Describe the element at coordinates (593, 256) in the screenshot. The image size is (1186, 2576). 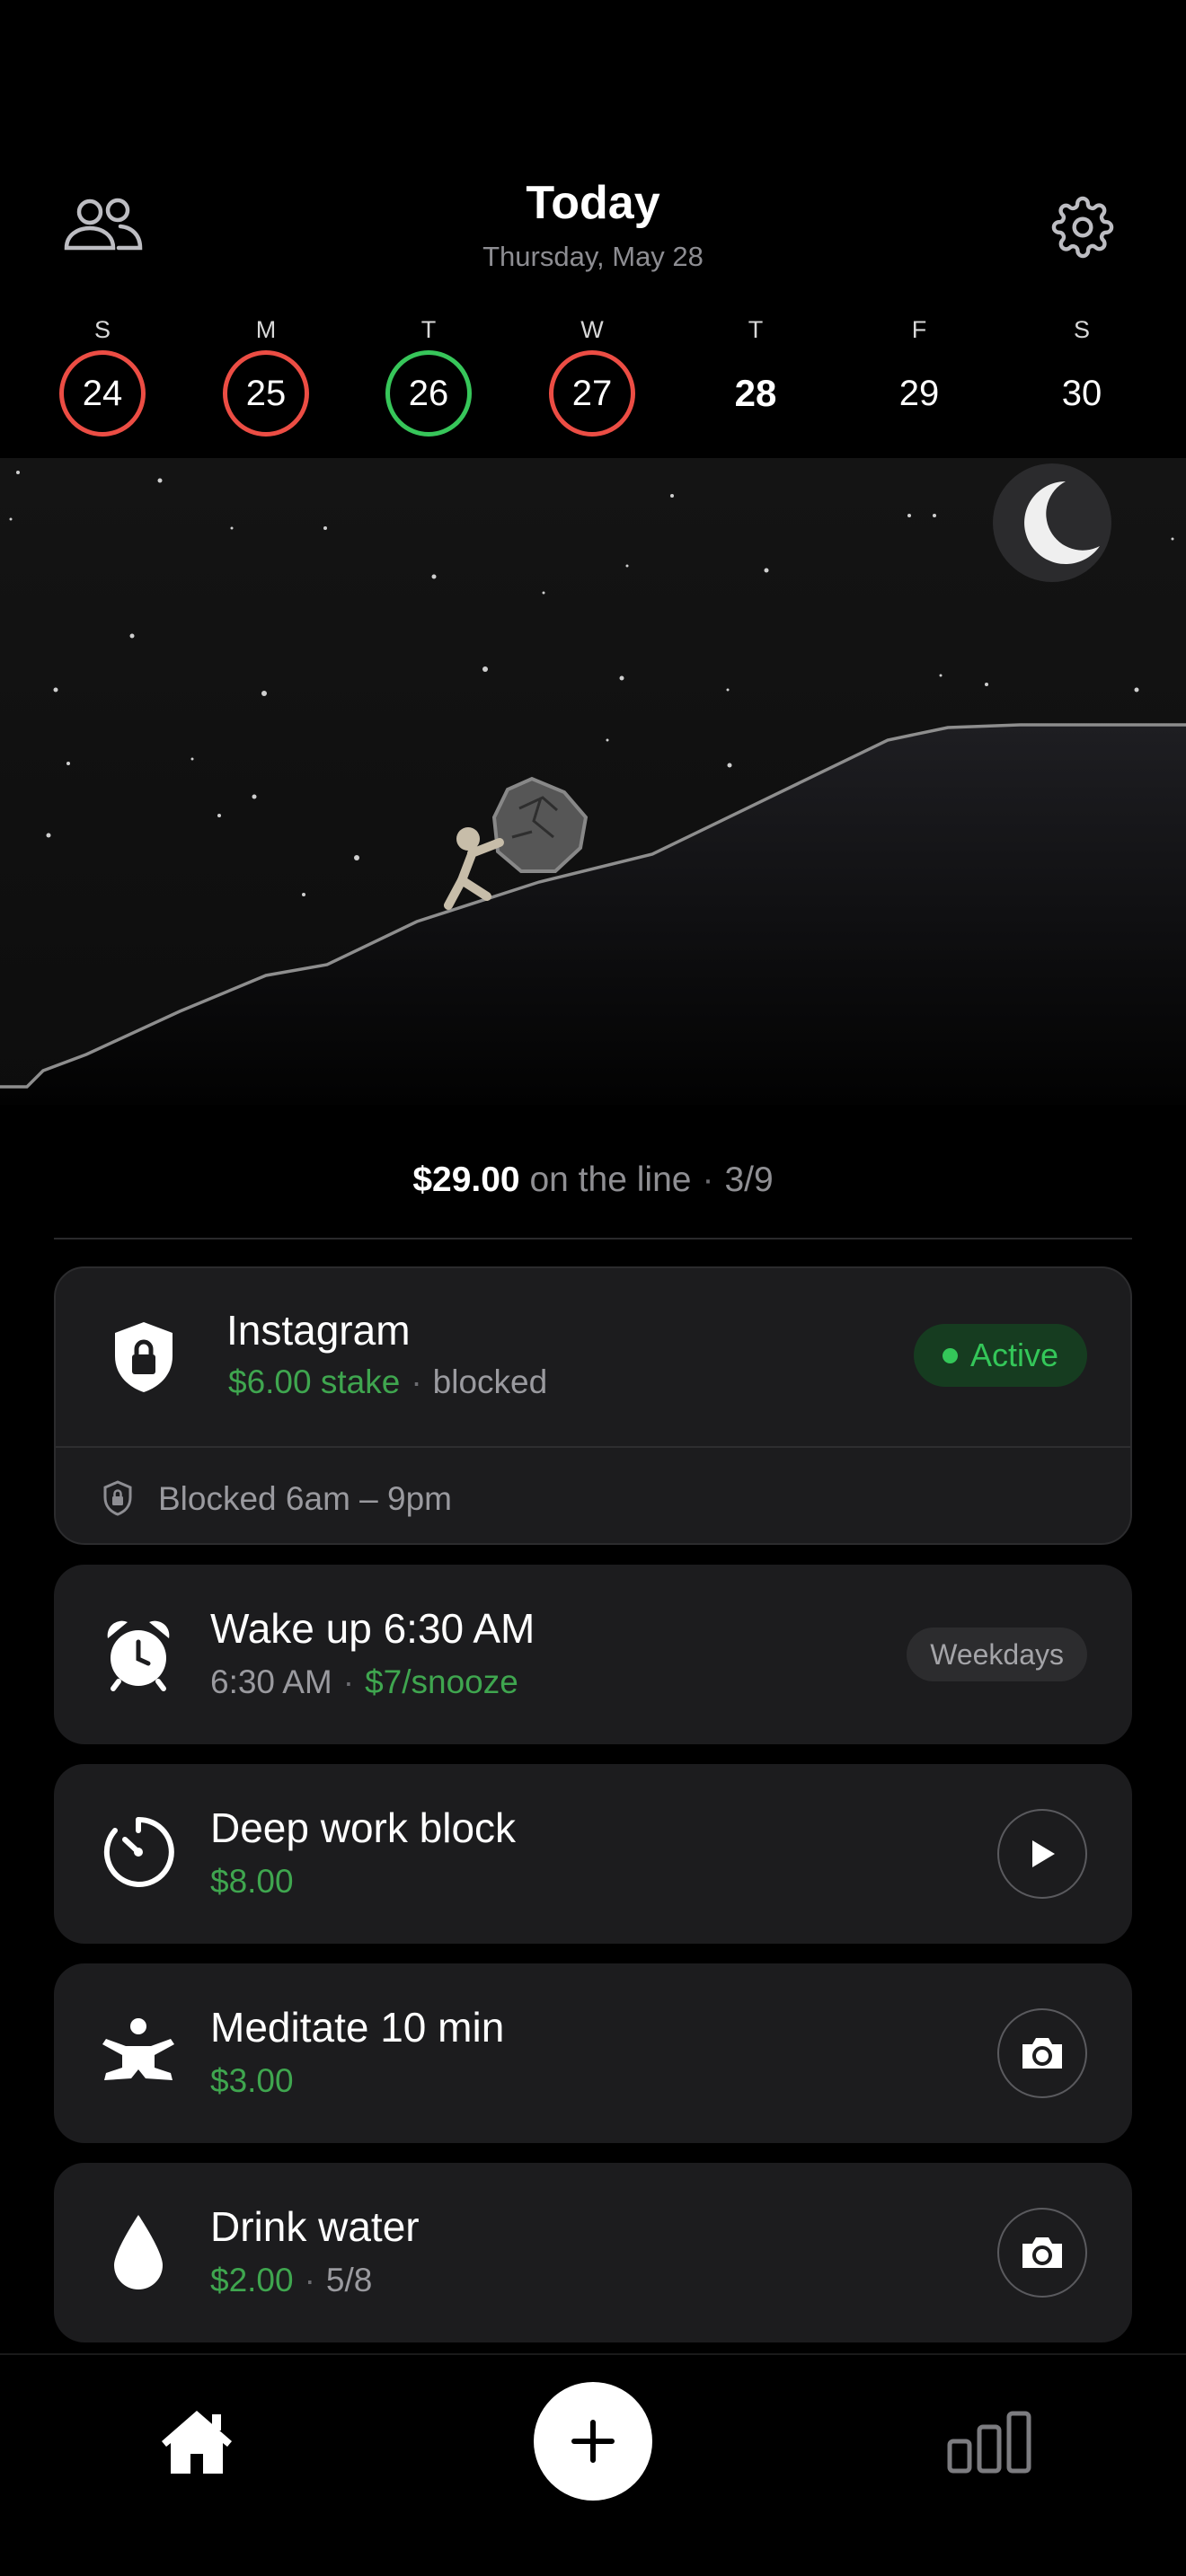
I see `page-subtitle: Thursday, May 28` at that location.